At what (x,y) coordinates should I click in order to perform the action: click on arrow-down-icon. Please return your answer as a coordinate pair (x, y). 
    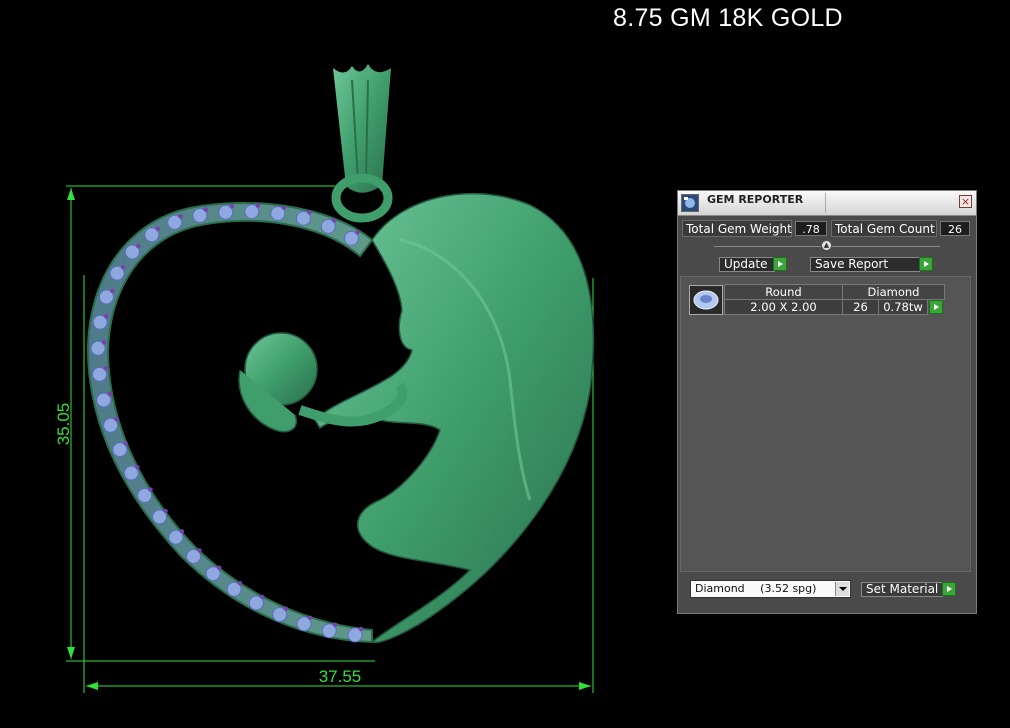
    Looking at the image, I should click on (71, 653).